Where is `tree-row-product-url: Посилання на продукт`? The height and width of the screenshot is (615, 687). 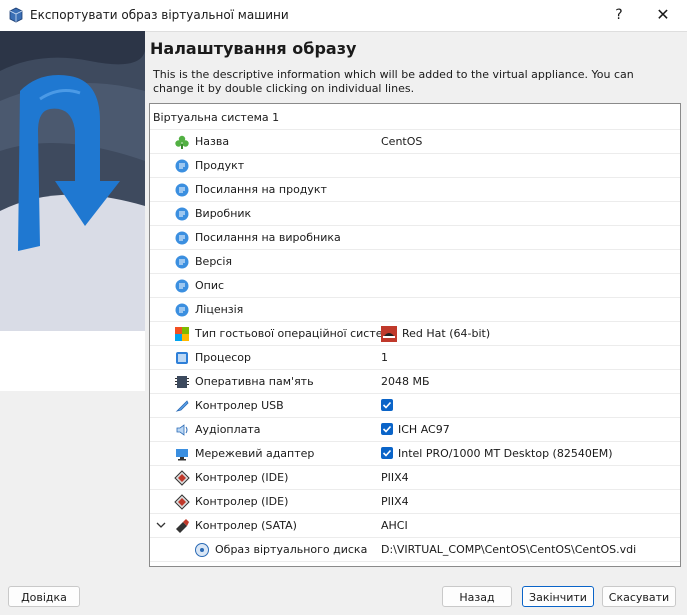
tree-row-product-url: Посилання на продукт is located at coordinates (415, 190).